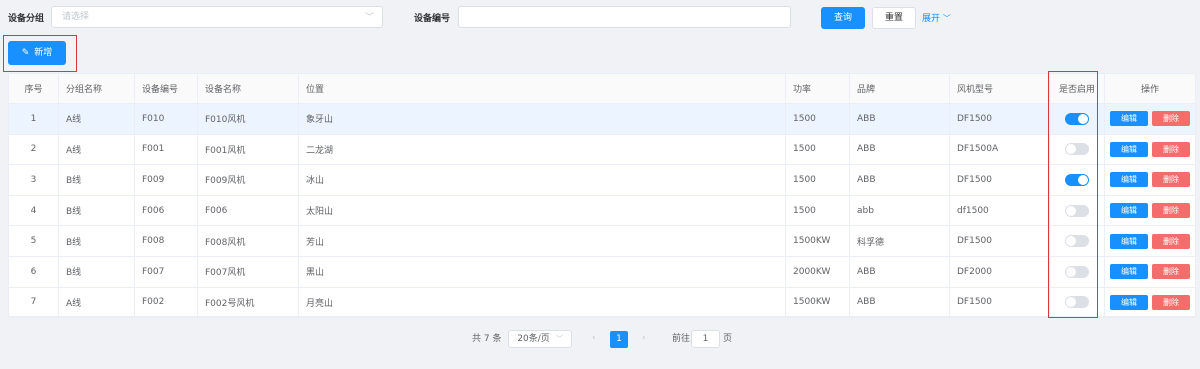  Describe the element at coordinates (166, 180) in the screenshot. I see `cell-code: F009` at that location.